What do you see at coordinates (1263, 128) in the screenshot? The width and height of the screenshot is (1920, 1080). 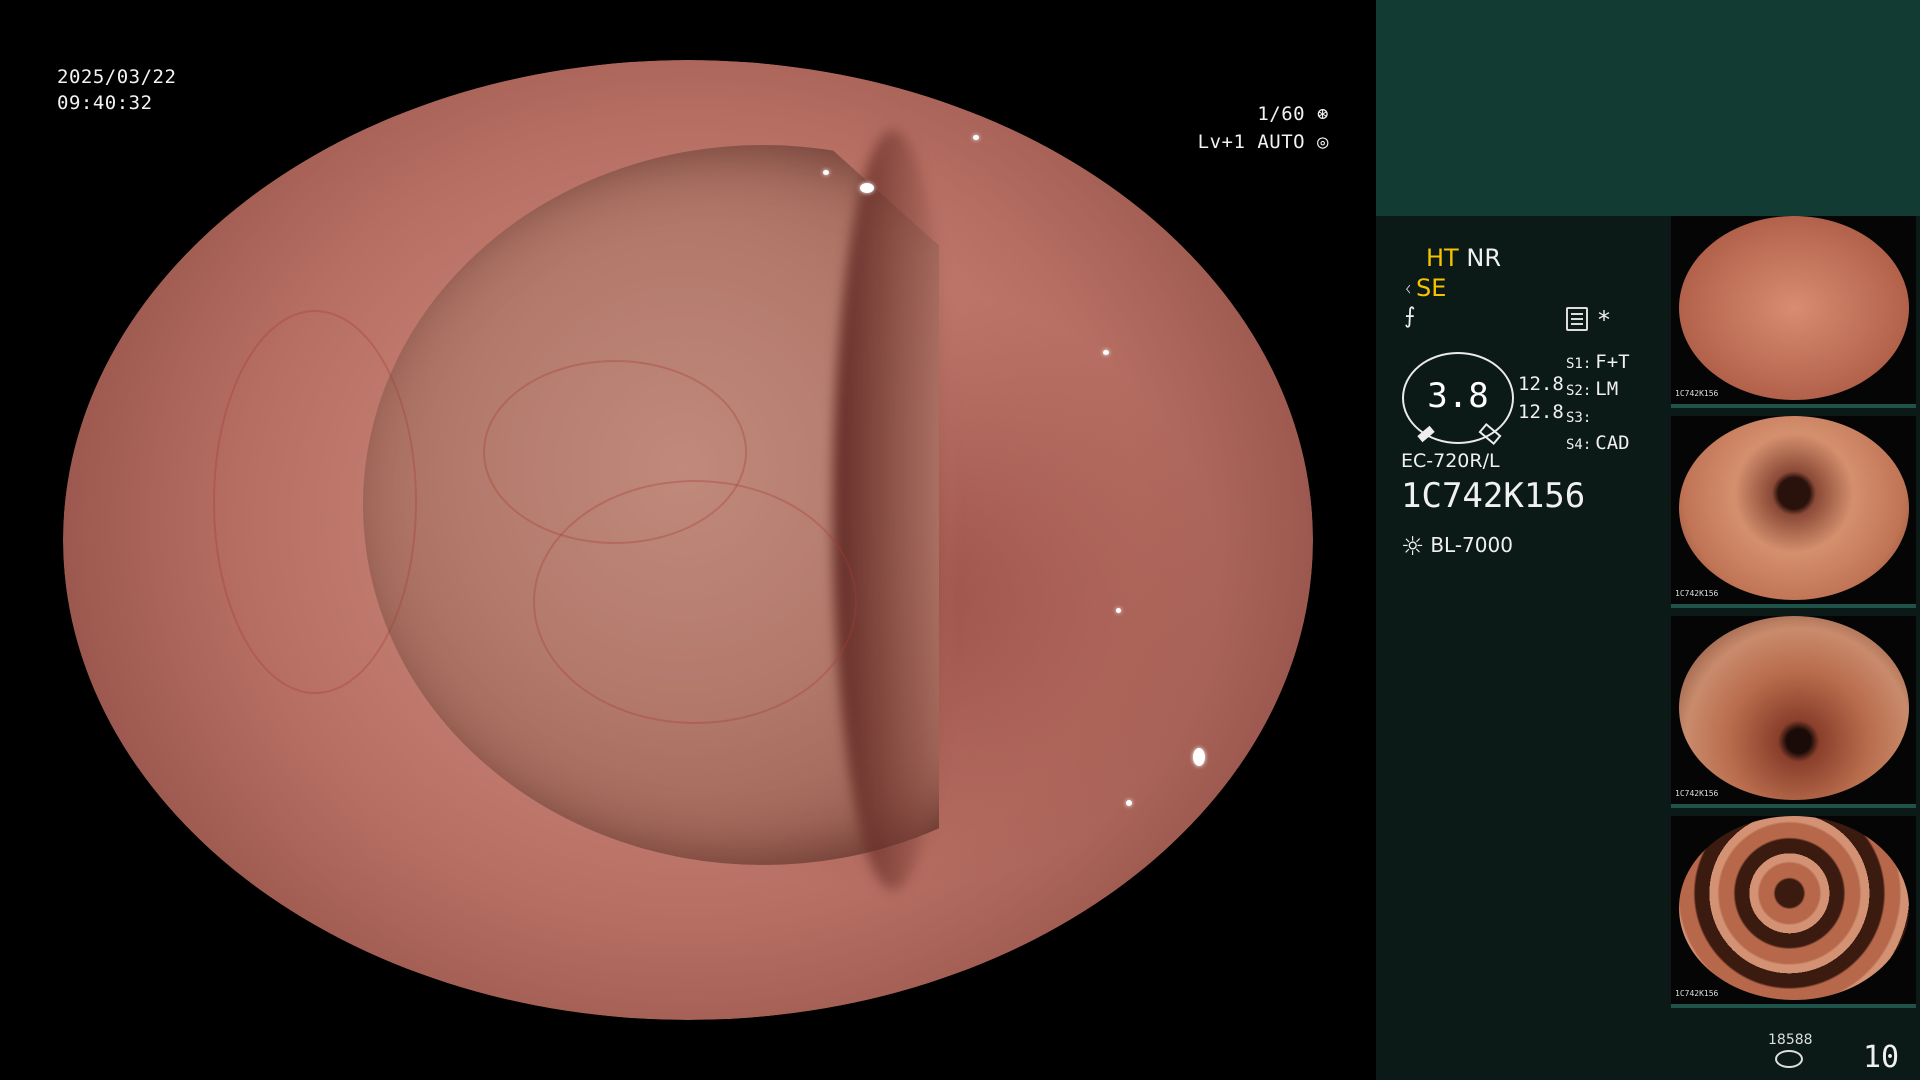 I see `exposure-overlay: 1/60 ⊛ Lv+1 AUTO ◎` at bounding box center [1263, 128].